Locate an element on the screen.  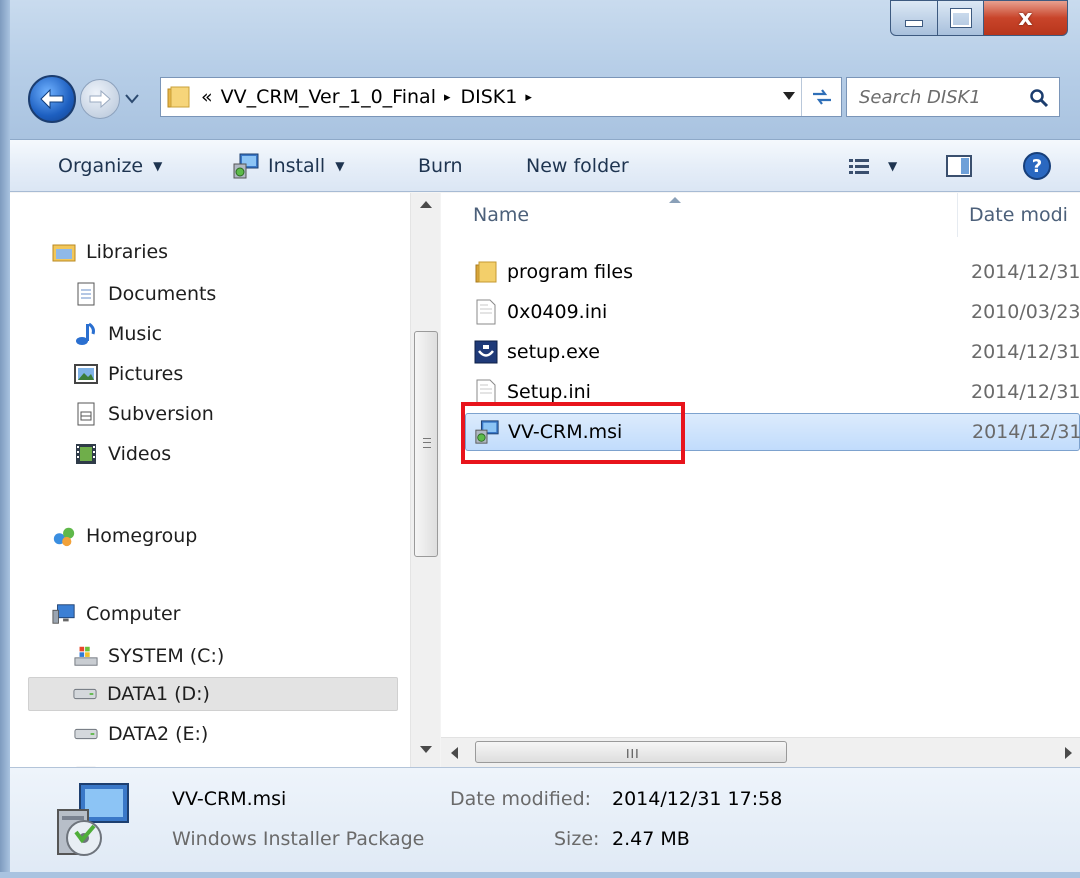
organize-button: Organize ▼ is located at coordinates (110, 166).